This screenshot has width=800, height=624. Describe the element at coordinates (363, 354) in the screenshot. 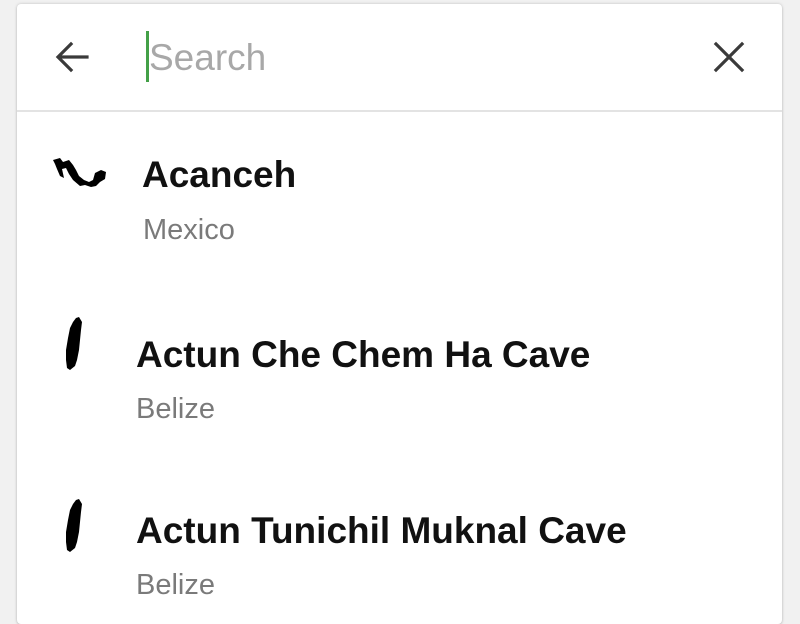

I see `result-name: Actun Che Chem Ha Cave` at that location.